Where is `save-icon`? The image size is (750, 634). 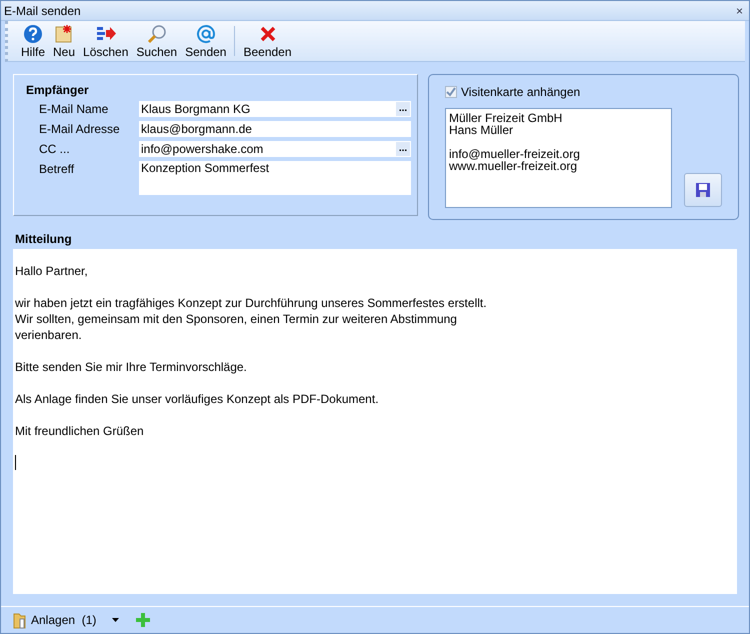 save-icon is located at coordinates (703, 190).